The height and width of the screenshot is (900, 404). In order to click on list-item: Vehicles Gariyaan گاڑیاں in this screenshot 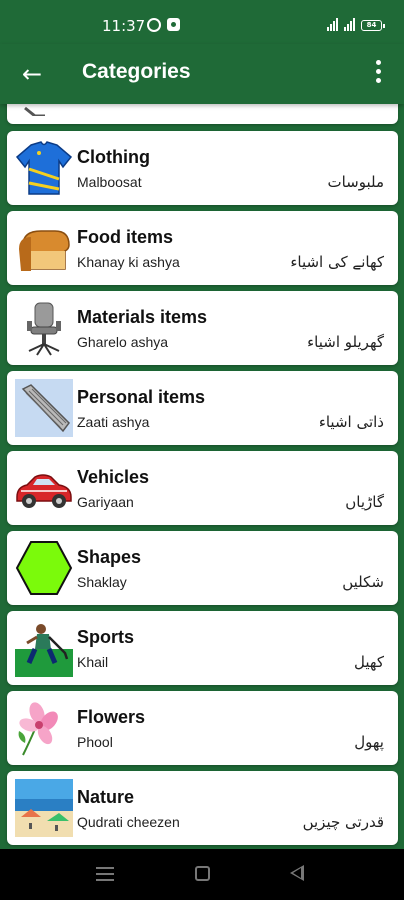, I will do `click(202, 488)`.